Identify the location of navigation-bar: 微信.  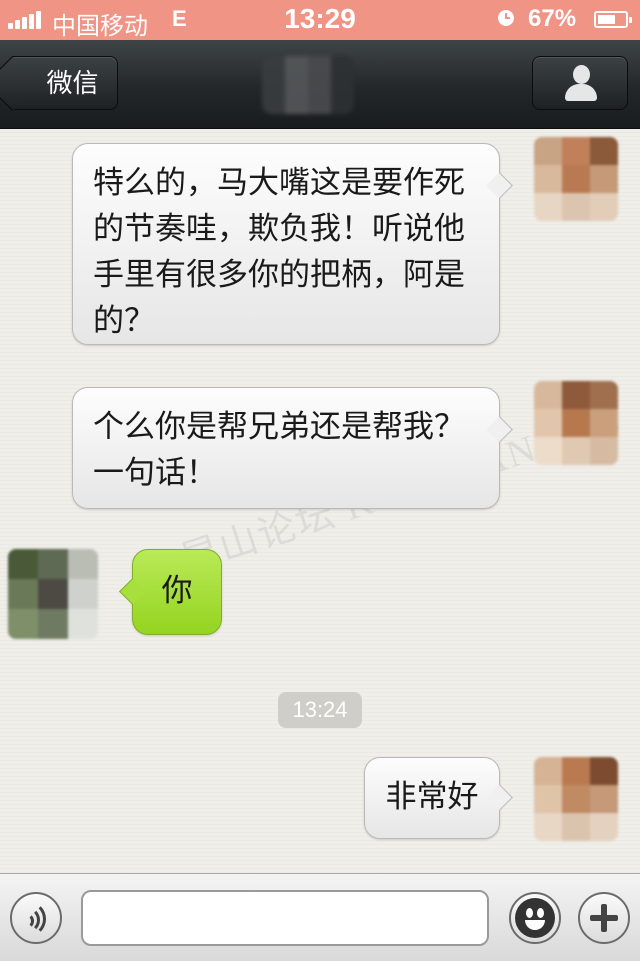
(320, 84).